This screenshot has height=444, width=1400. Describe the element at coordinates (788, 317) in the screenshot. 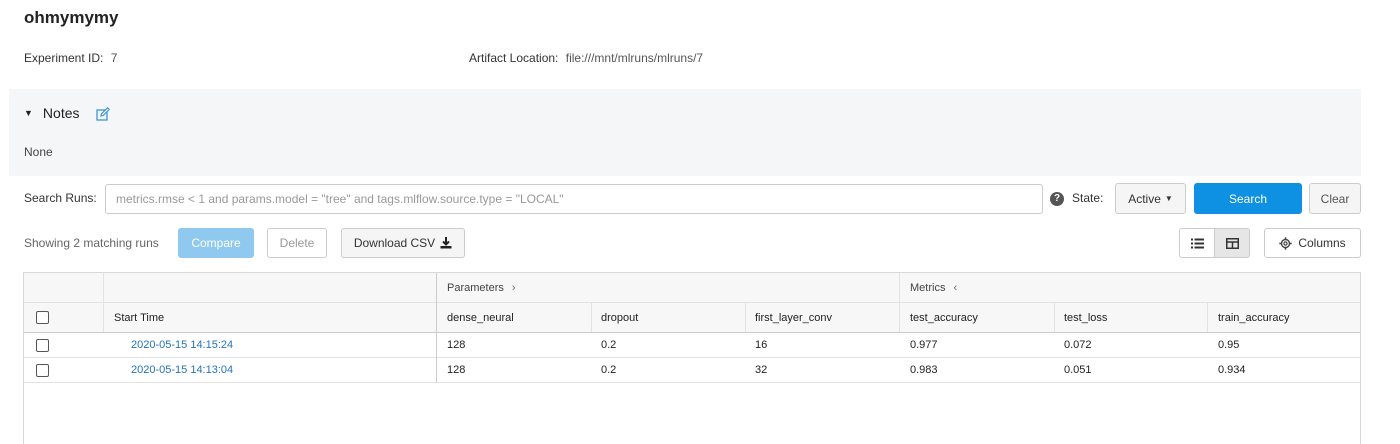

I see `column-header-first-layer-conv: first_layer_conv` at that location.